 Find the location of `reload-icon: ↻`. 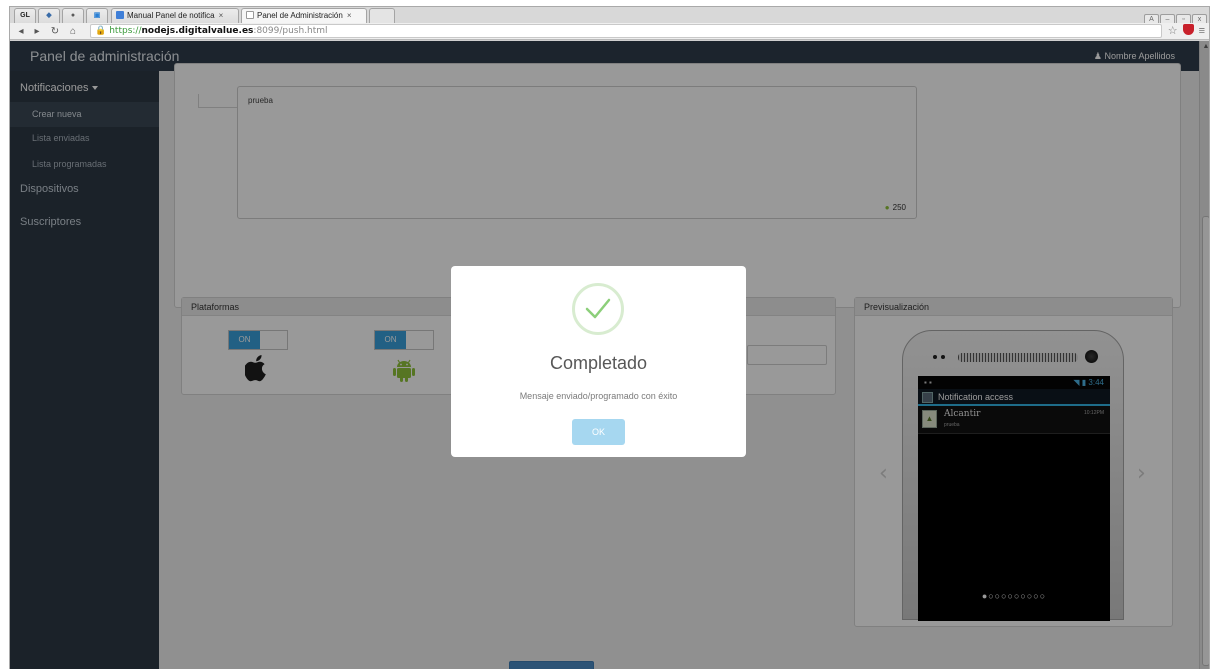

reload-icon: ↻ is located at coordinates (55, 31).